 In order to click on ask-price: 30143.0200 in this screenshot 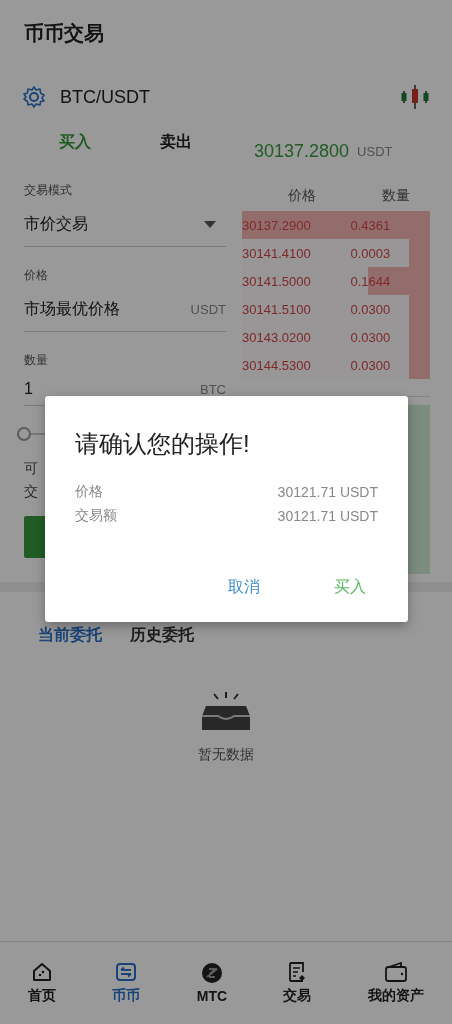, I will do `click(276, 337)`.